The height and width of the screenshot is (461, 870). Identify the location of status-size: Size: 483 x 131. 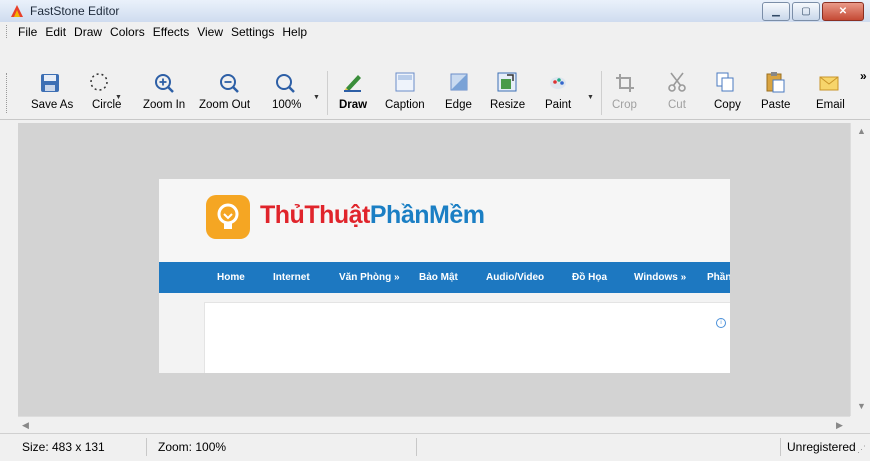
(63, 447).